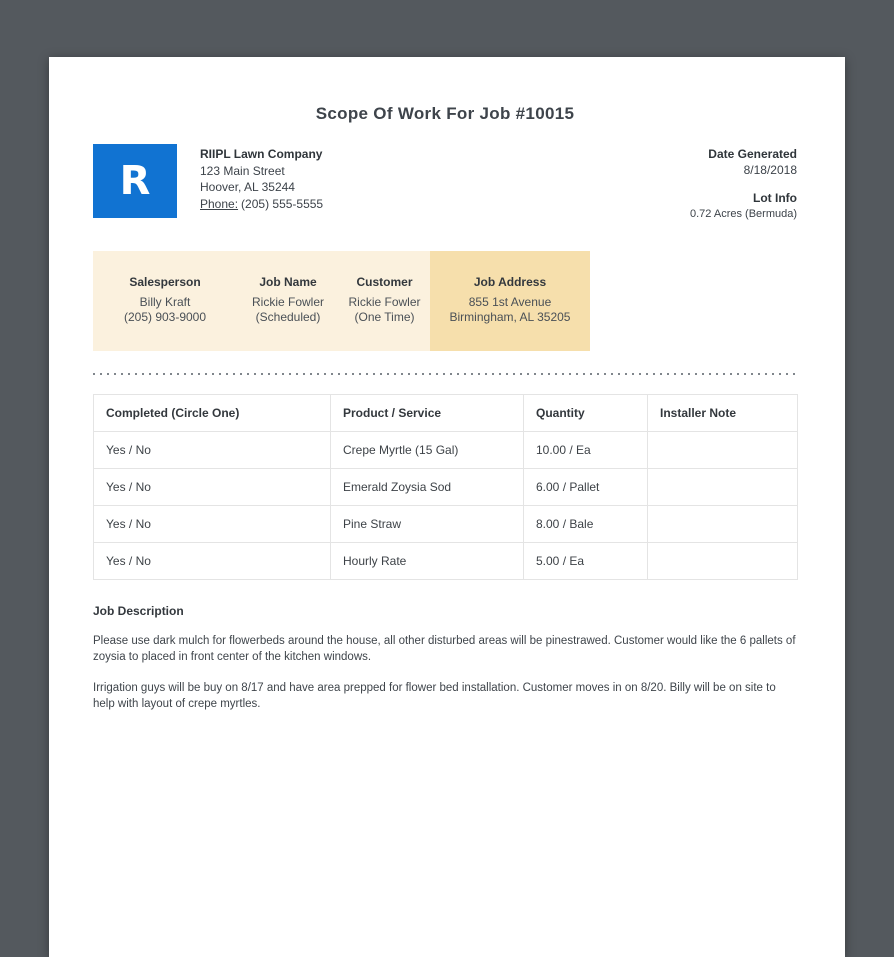  I want to click on salesperson-name: Billy Kraft, so click(165, 302).